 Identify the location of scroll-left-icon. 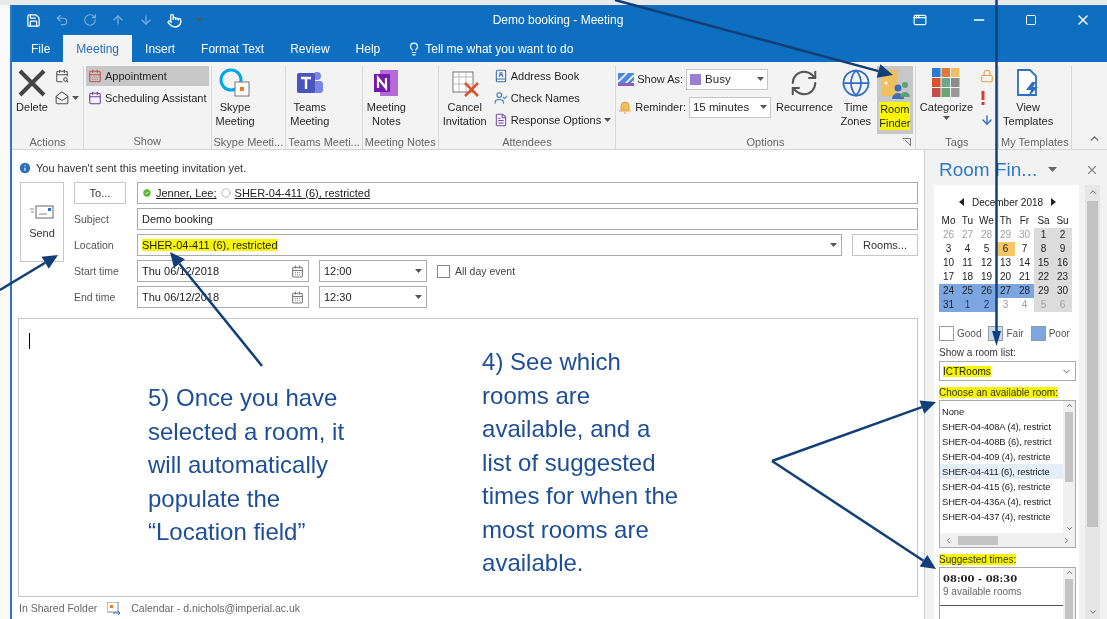
(948, 540).